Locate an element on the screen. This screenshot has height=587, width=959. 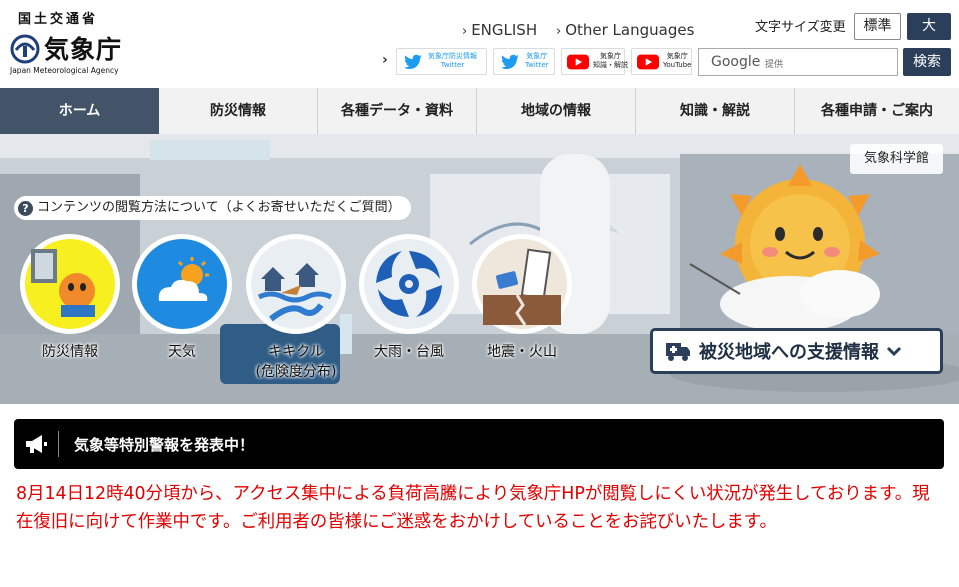
english-link: › ENGLISH is located at coordinates (499, 30).